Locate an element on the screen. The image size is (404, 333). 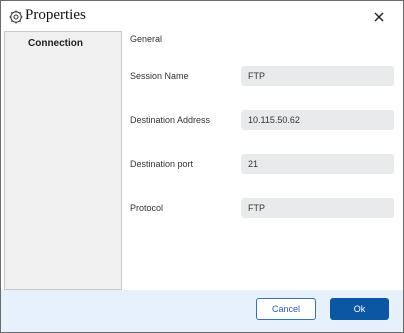
title-bar: Properties is located at coordinates (202, 16).